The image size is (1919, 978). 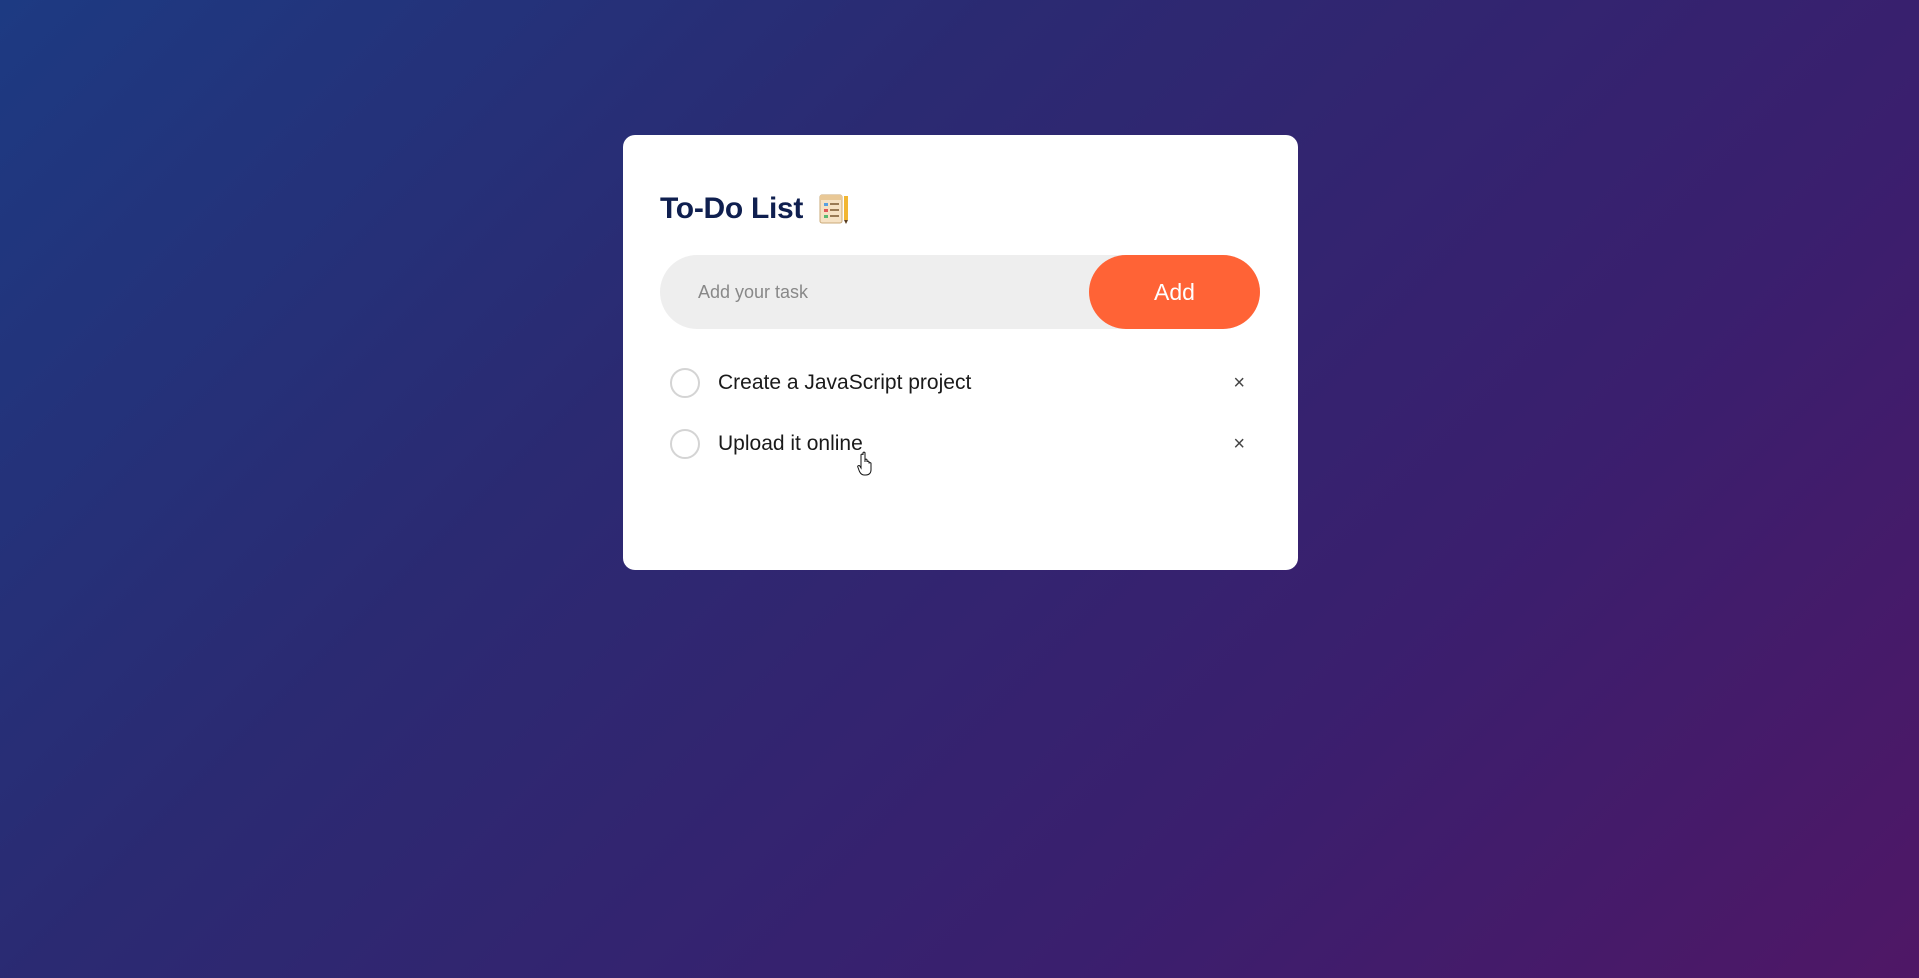 I want to click on list-item: Create a JavaScript project ×, so click(x=960, y=383).